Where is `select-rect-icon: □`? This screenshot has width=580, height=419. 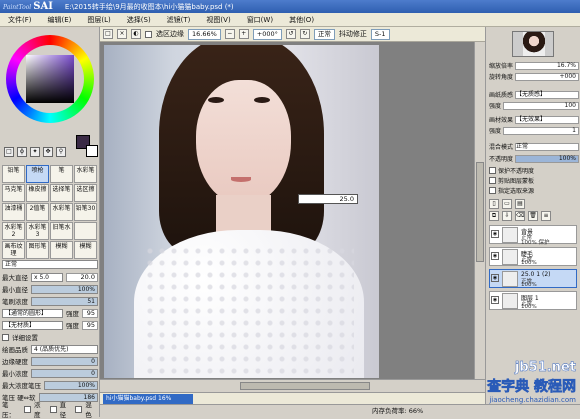
select-rect-icon: □ is located at coordinates (9, 152).